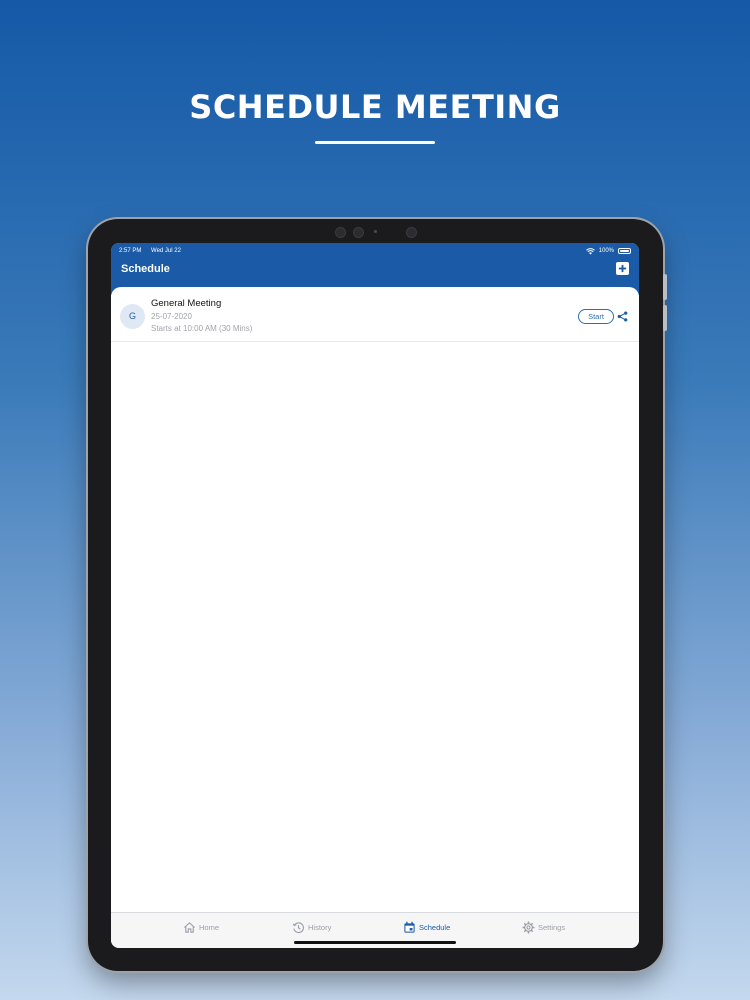 This screenshot has height=1000, width=750. Describe the element at coordinates (375, 142) in the screenshot. I see `headline-underline` at that location.